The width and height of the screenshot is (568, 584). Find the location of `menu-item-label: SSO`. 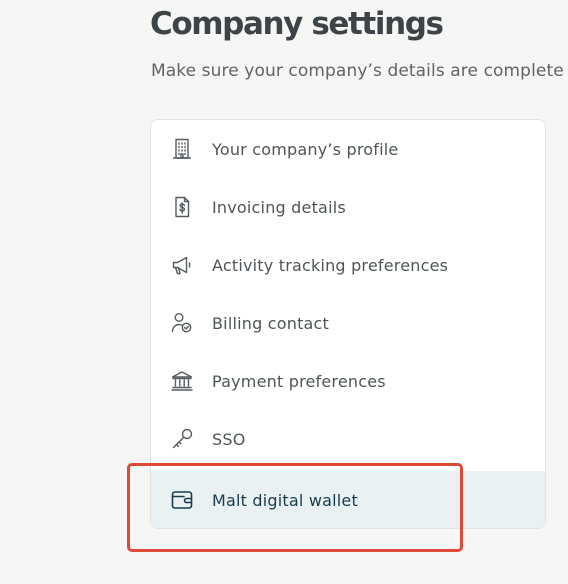

menu-item-label: SSO is located at coordinates (229, 439).